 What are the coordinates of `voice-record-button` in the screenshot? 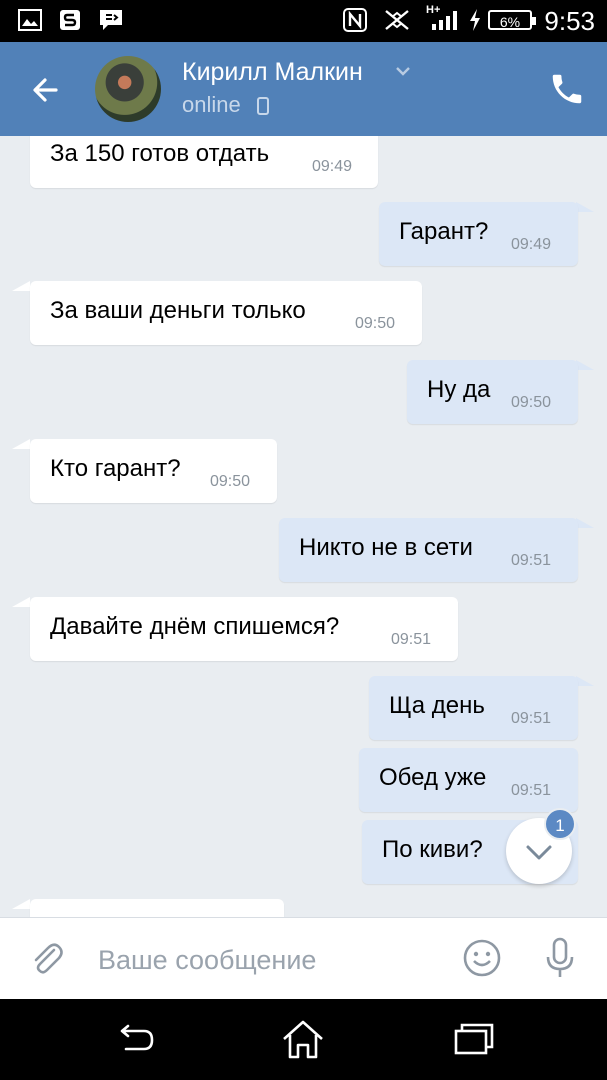 It's located at (560, 958).